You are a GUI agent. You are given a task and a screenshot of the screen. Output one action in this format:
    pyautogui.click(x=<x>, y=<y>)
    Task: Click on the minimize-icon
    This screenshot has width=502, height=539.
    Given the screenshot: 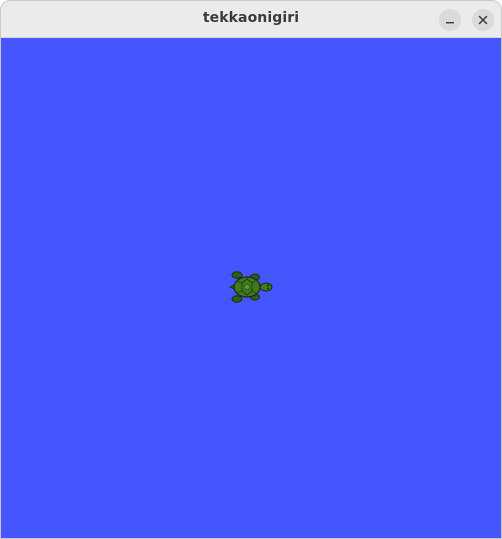 What is the action you would take?
    pyautogui.click(x=450, y=23)
    